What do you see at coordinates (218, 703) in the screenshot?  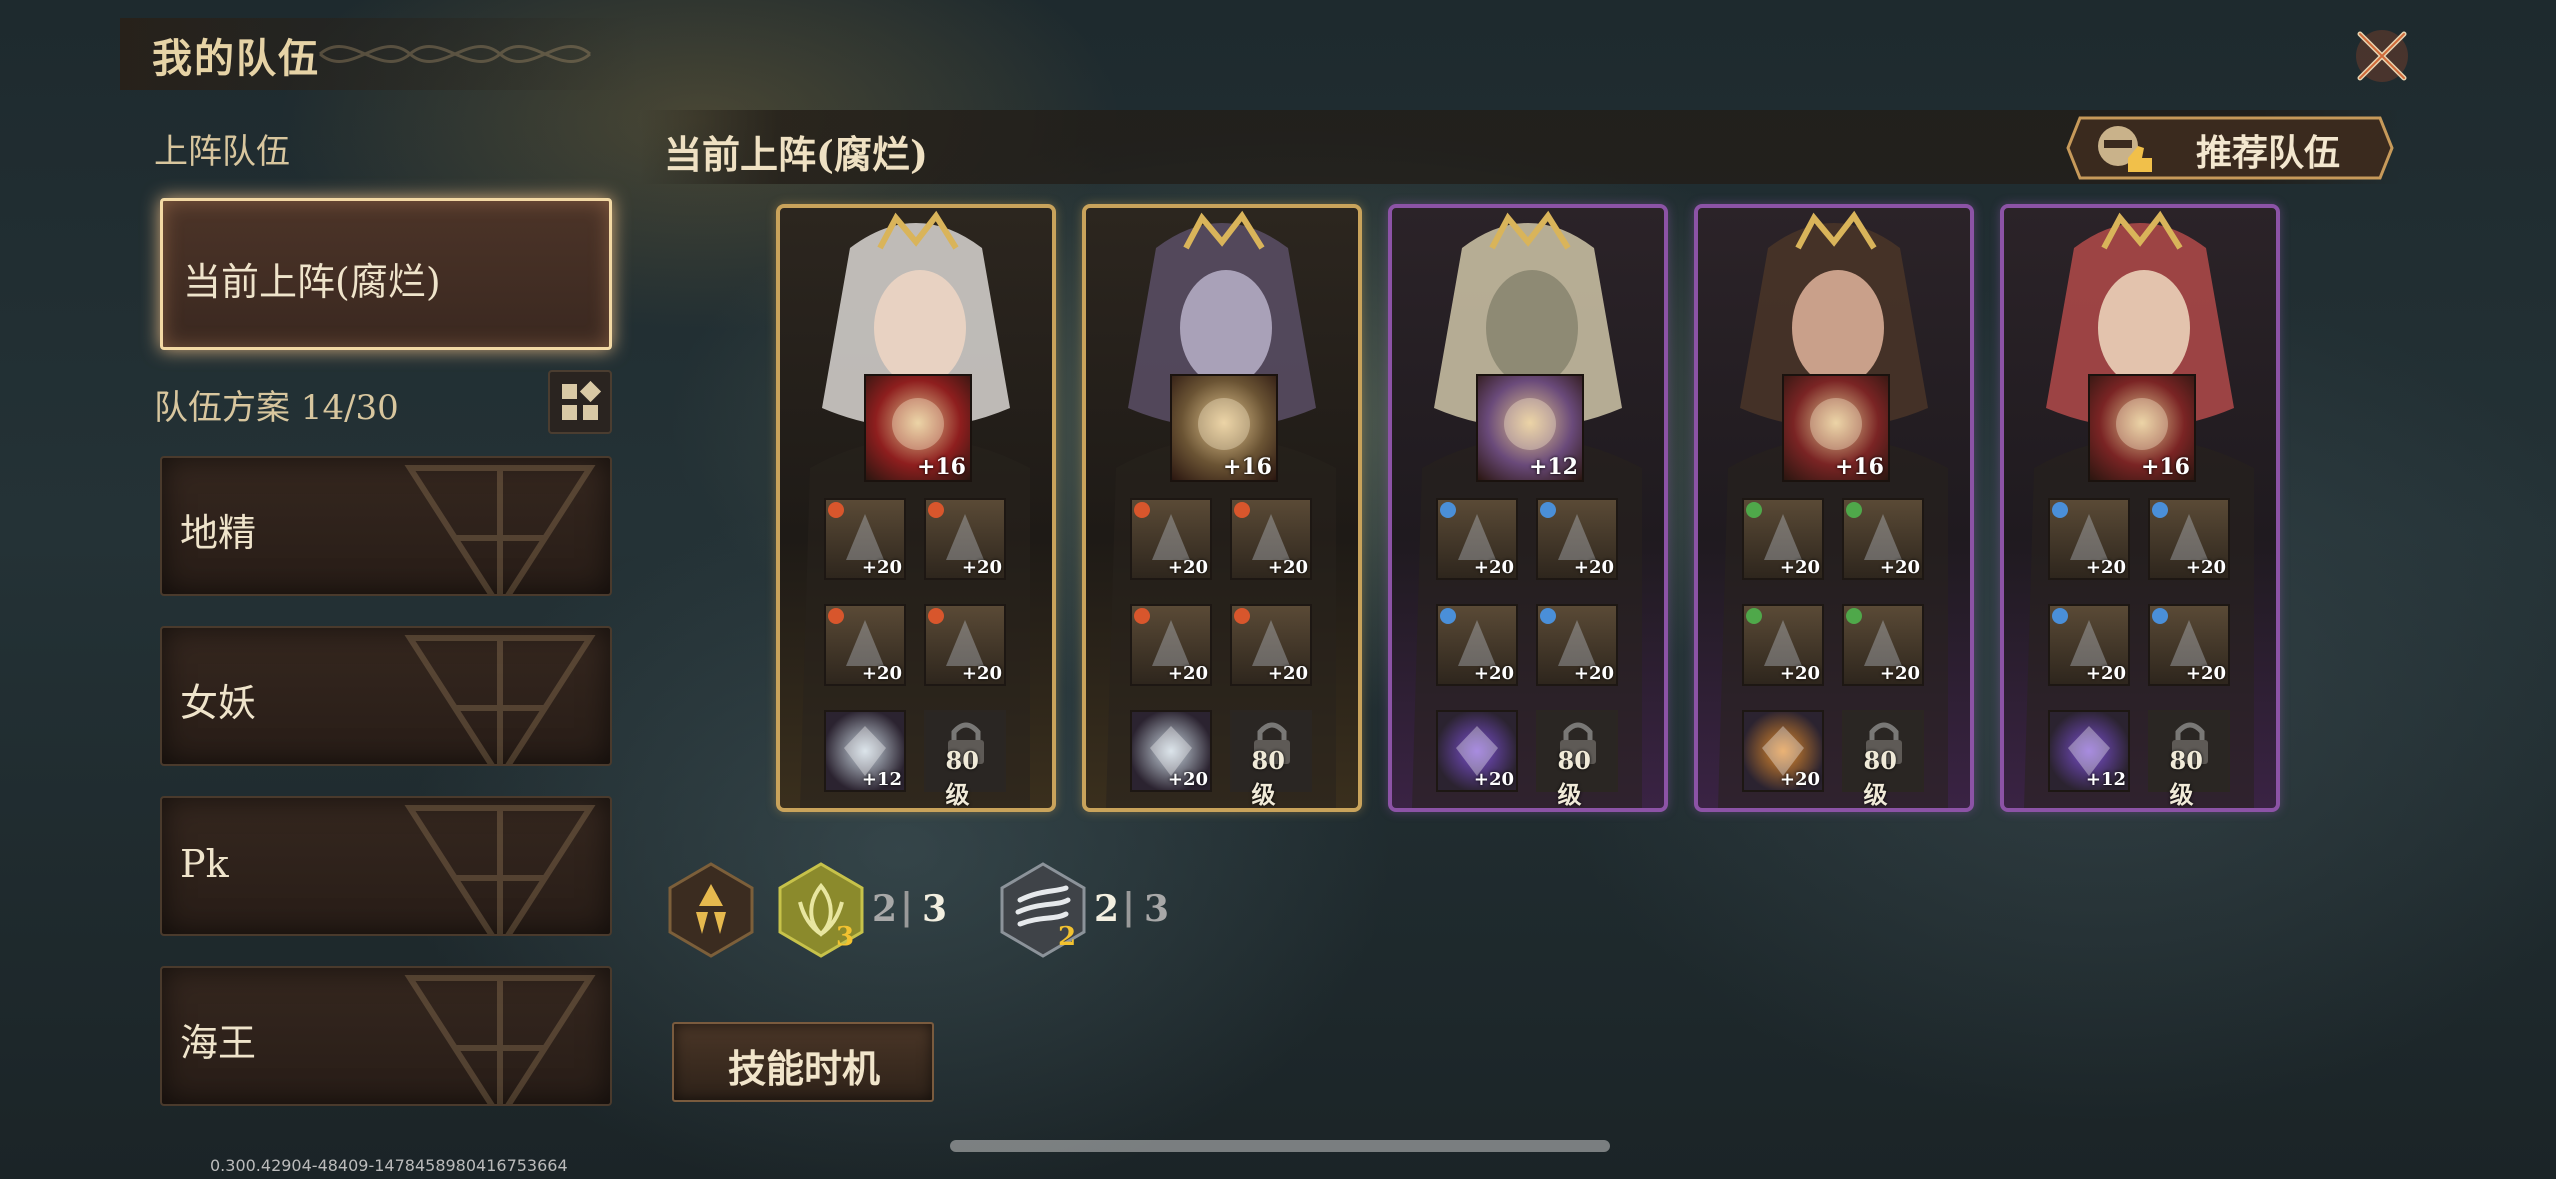 I see `team-item-label: 女妖` at bounding box center [218, 703].